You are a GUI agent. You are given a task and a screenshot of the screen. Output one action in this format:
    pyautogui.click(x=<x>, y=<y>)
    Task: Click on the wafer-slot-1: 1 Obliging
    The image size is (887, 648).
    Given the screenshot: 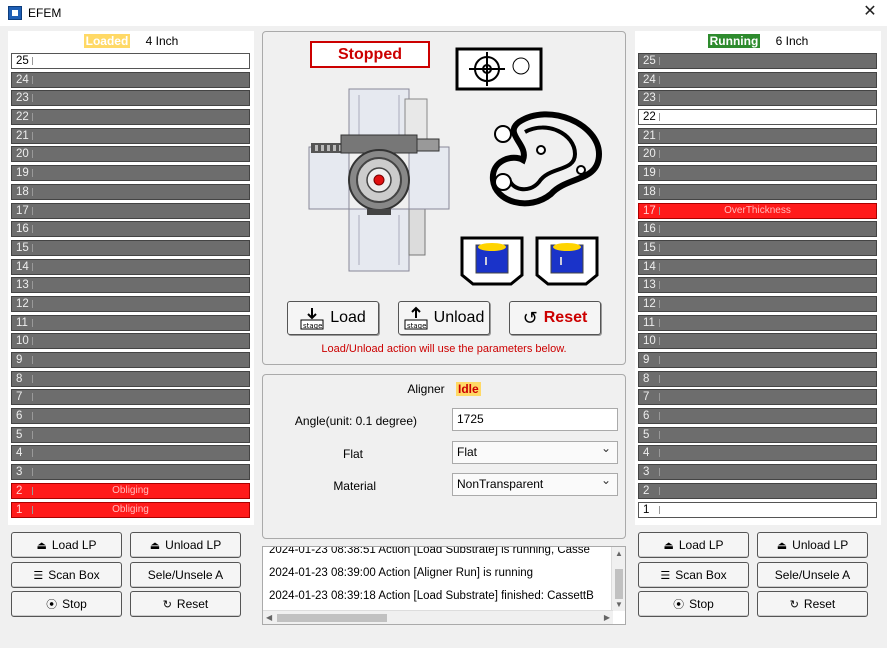 What is the action you would take?
    pyautogui.click(x=130, y=509)
    